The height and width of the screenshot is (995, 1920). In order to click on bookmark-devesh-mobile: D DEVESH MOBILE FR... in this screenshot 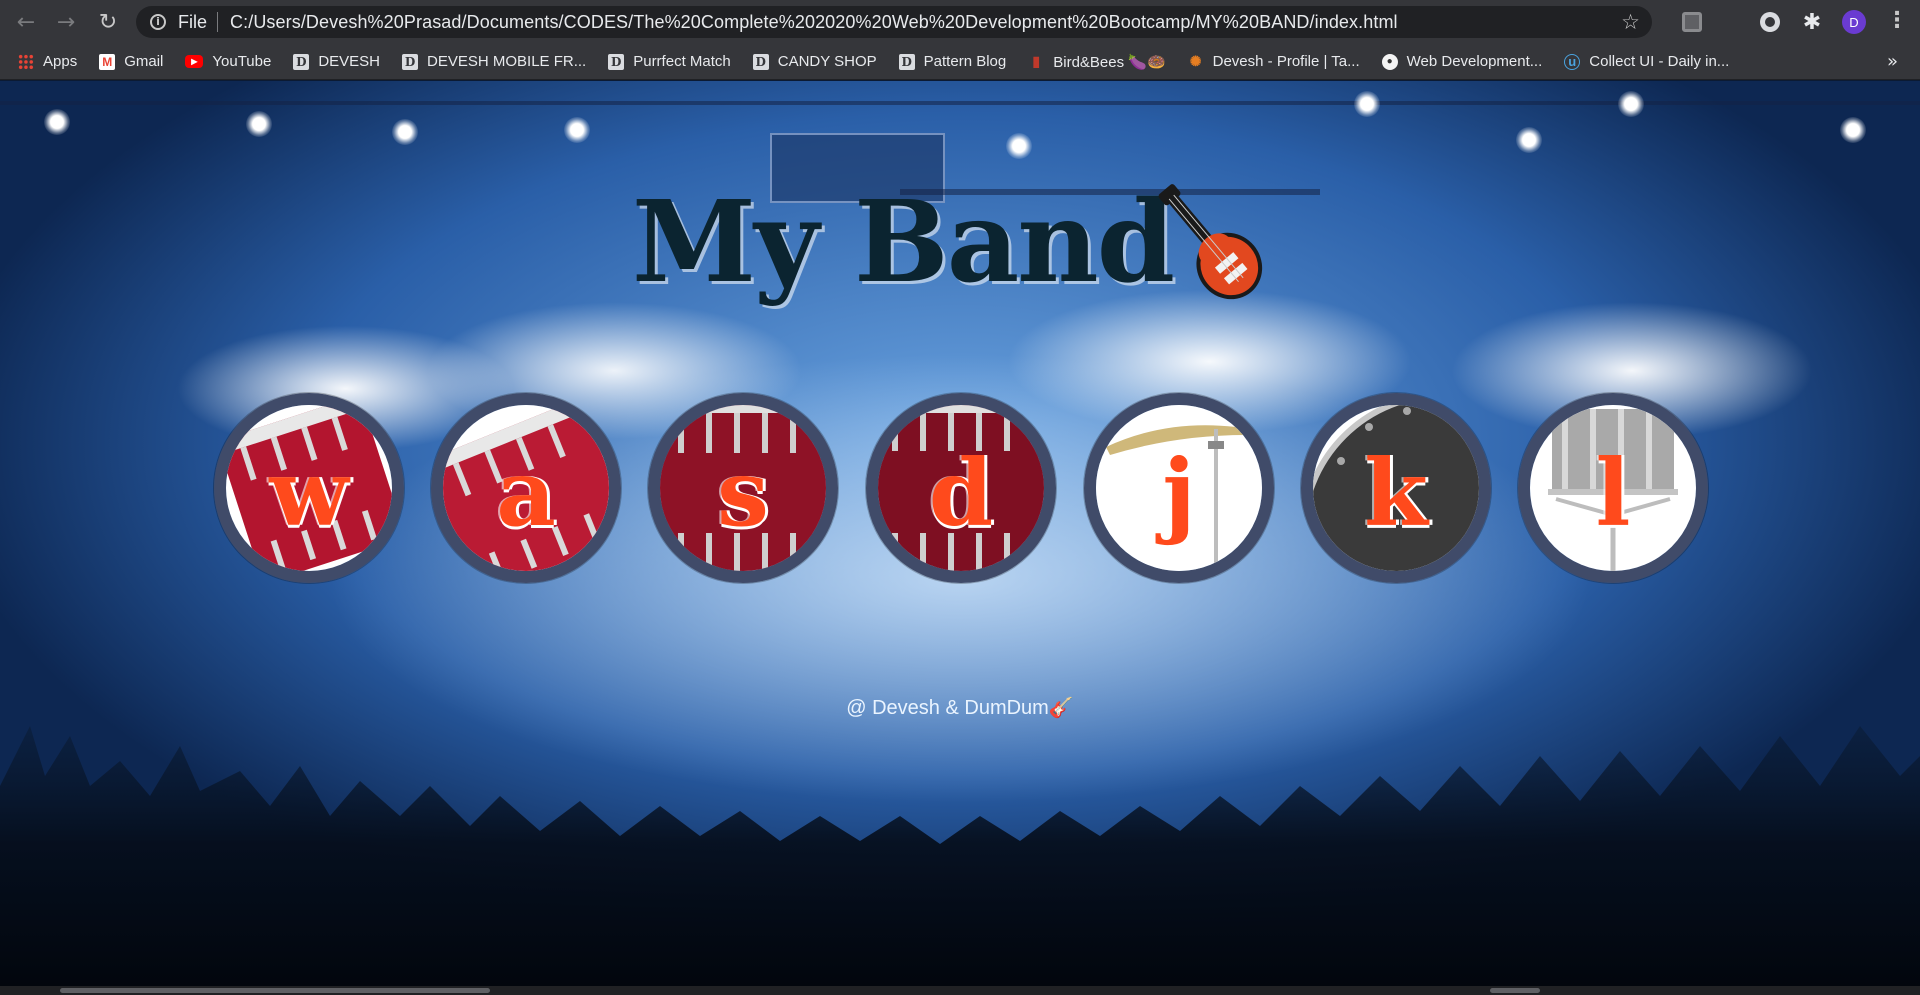, I will do `click(494, 61)`.